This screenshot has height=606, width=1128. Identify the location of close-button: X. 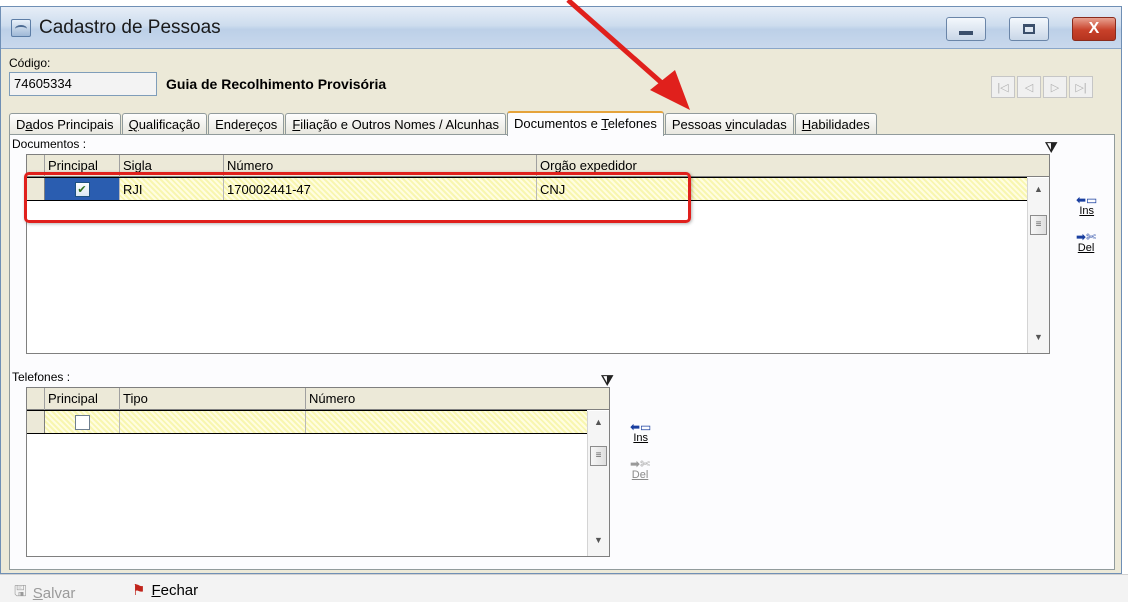
(1094, 29).